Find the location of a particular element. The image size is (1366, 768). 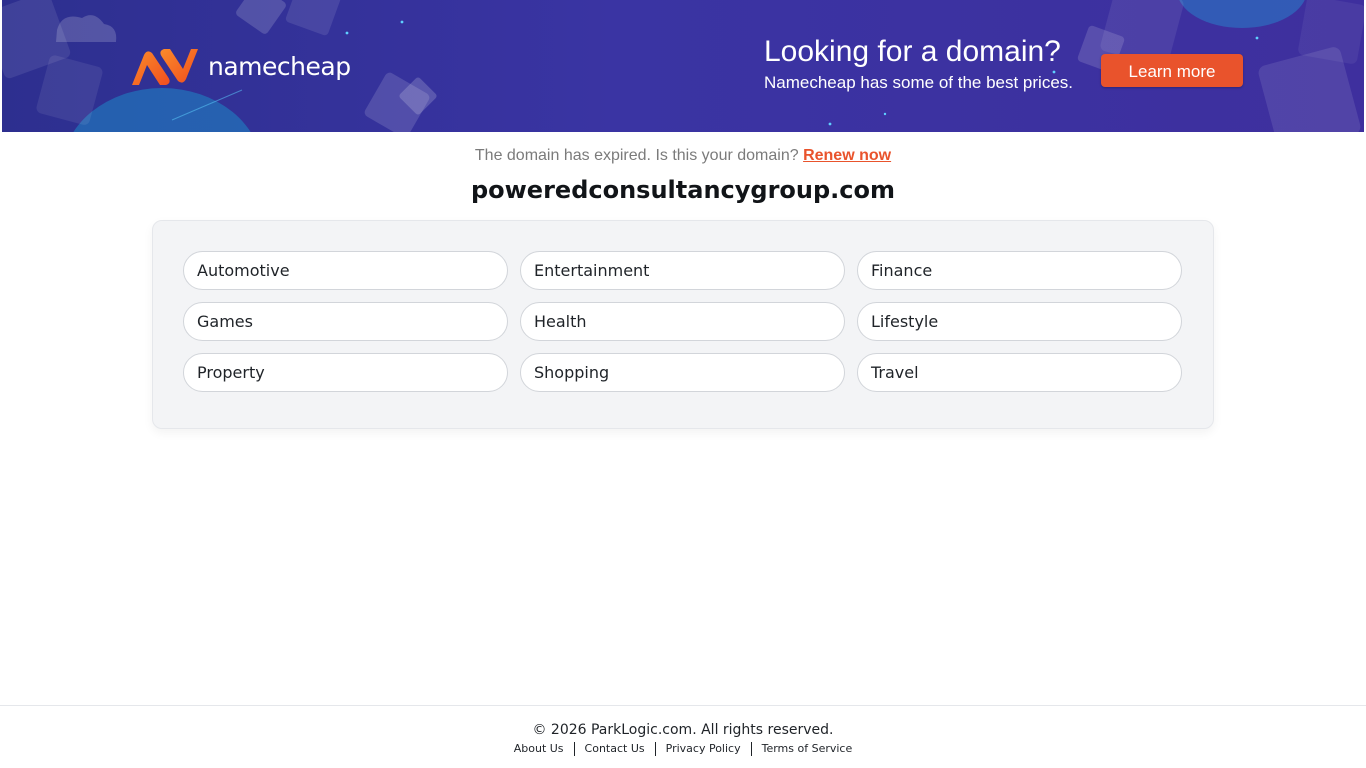

category-games: Games is located at coordinates (345, 321).